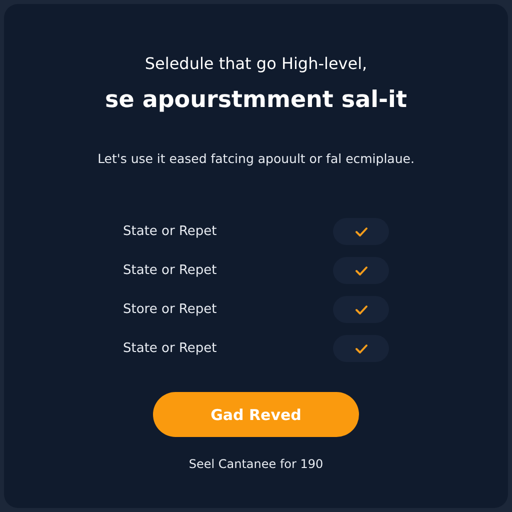  I want to click on footer-text: Seel Cantanee for 190, so click(256, 464).